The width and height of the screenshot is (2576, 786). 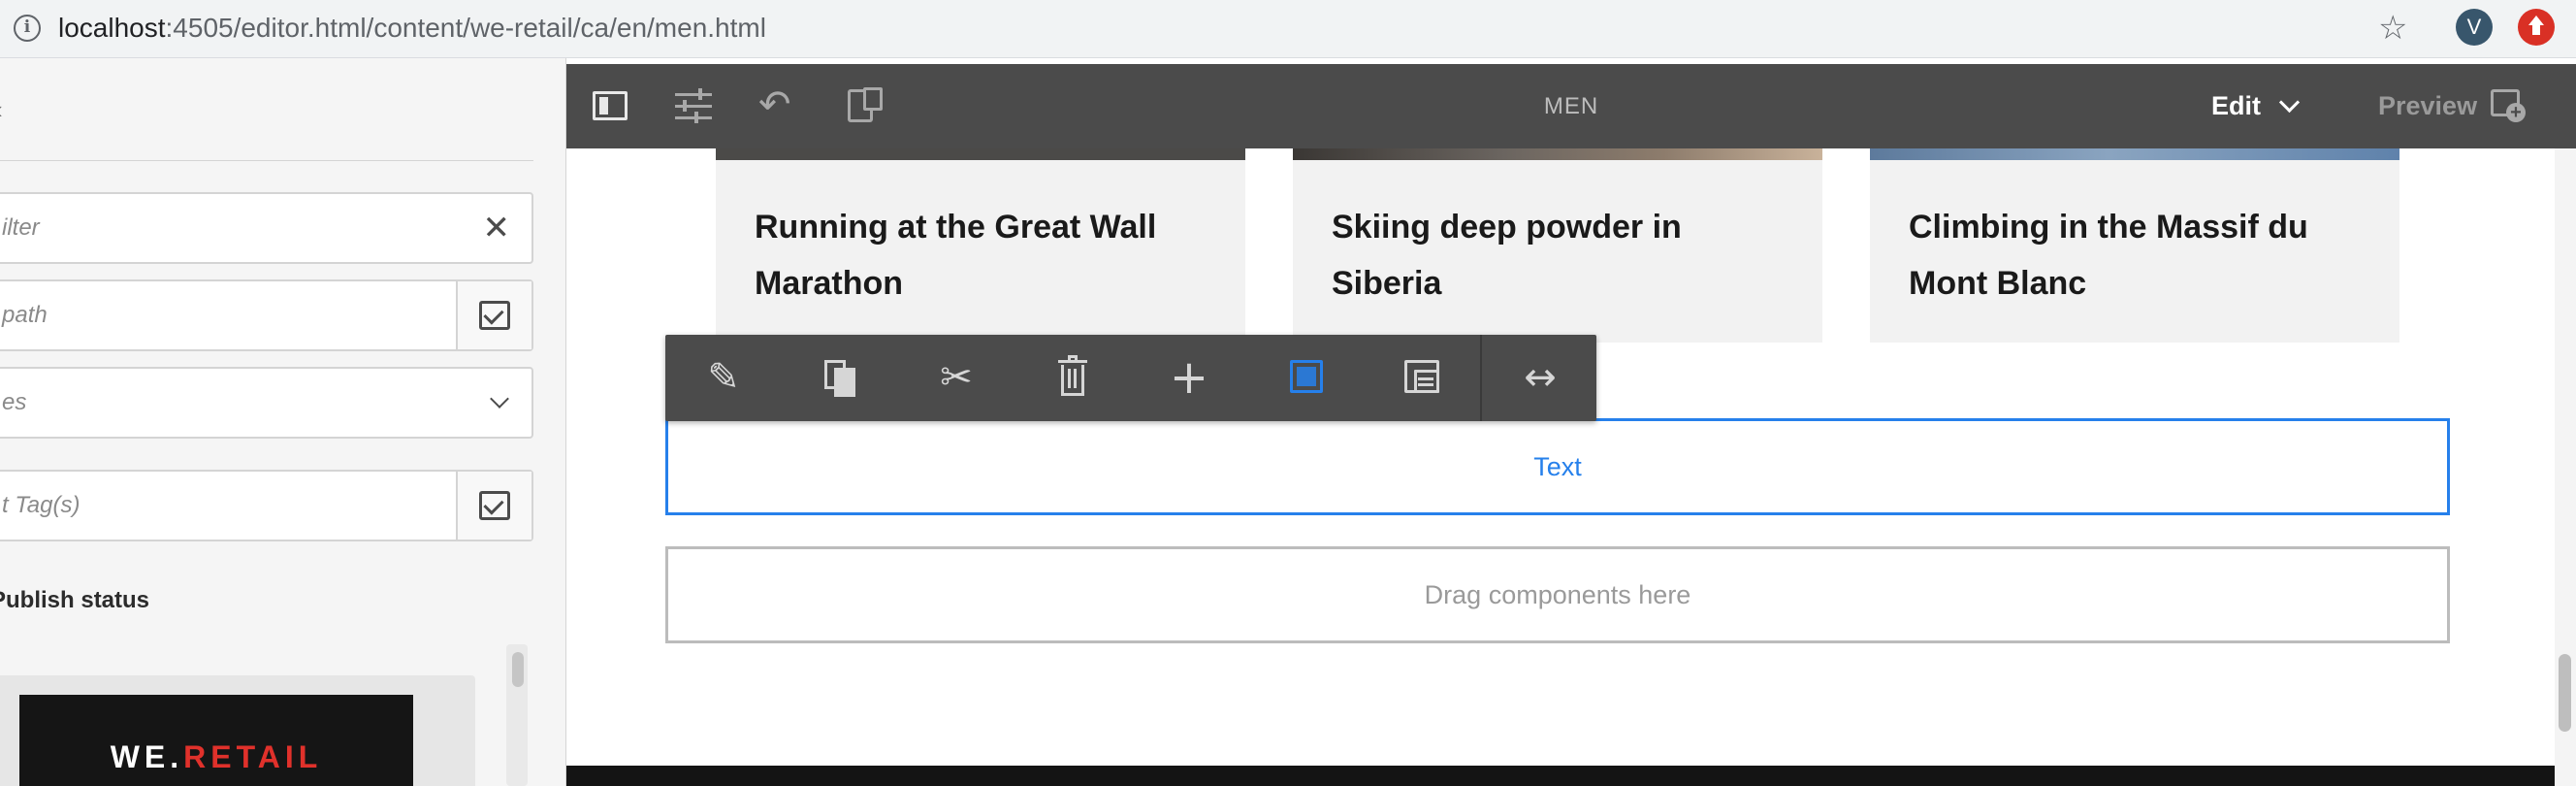 I want to click on site-info-icon: i, so click(x=27, y=28).